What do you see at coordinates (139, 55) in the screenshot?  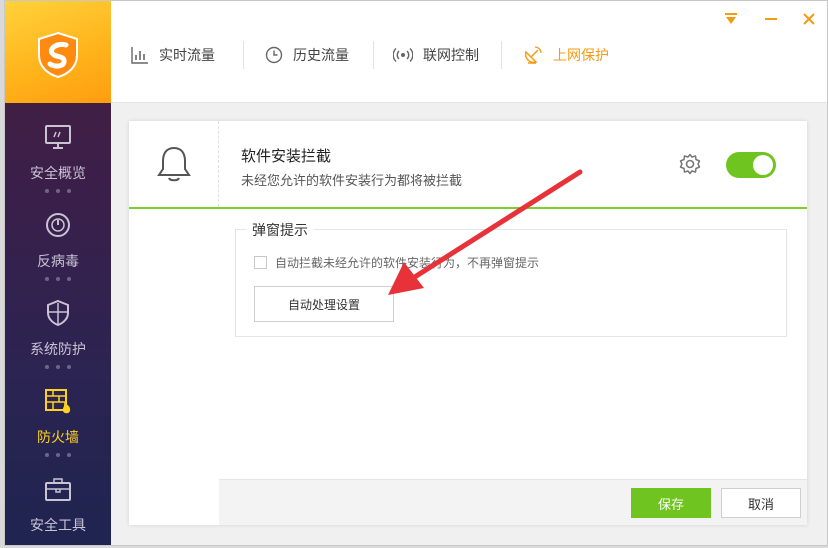 I see `bar-chart-icon` at bounding box center [139, 55].